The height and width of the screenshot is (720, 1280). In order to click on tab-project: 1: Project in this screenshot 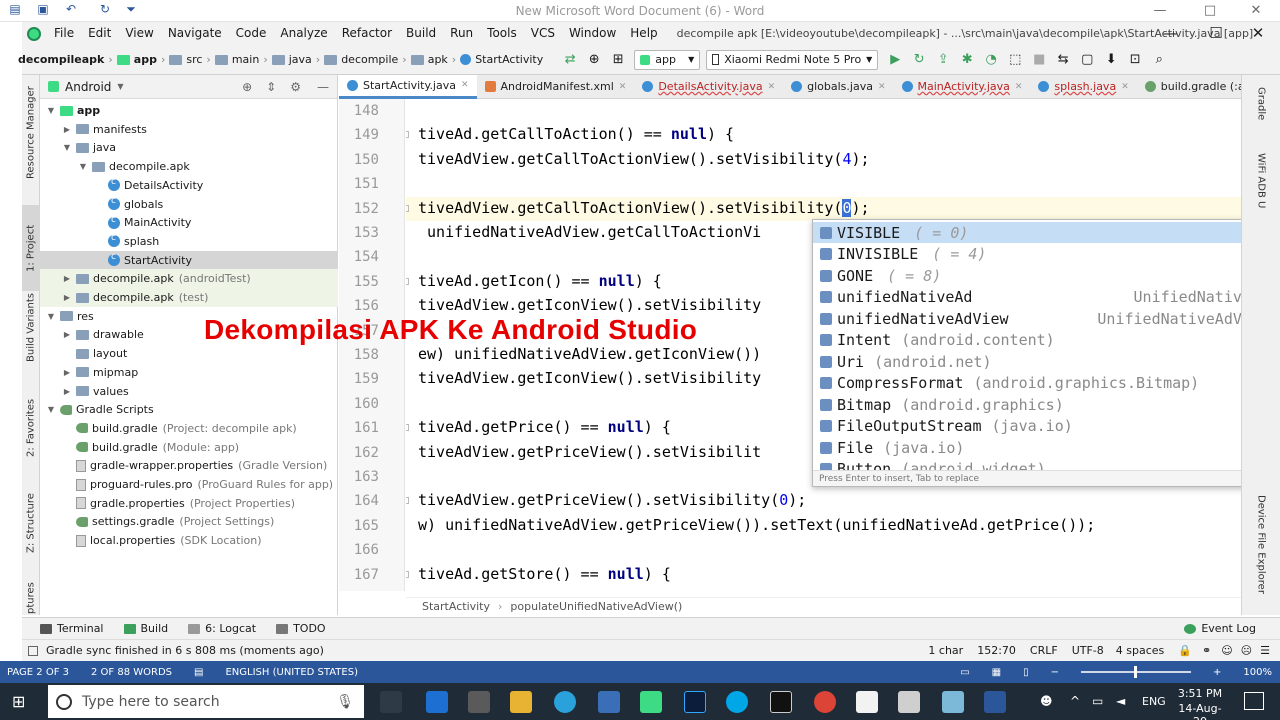, I will do `click(31, 248)`.